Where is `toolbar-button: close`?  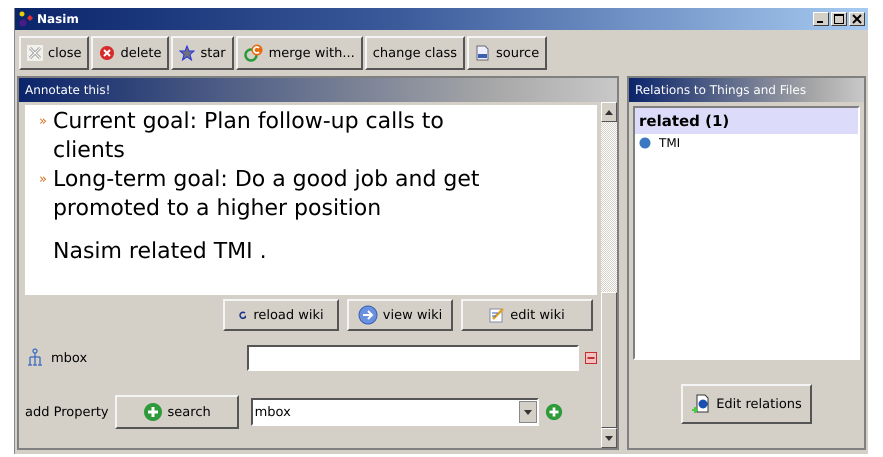 toolbar-button: close is located at coordinates (54, 53).